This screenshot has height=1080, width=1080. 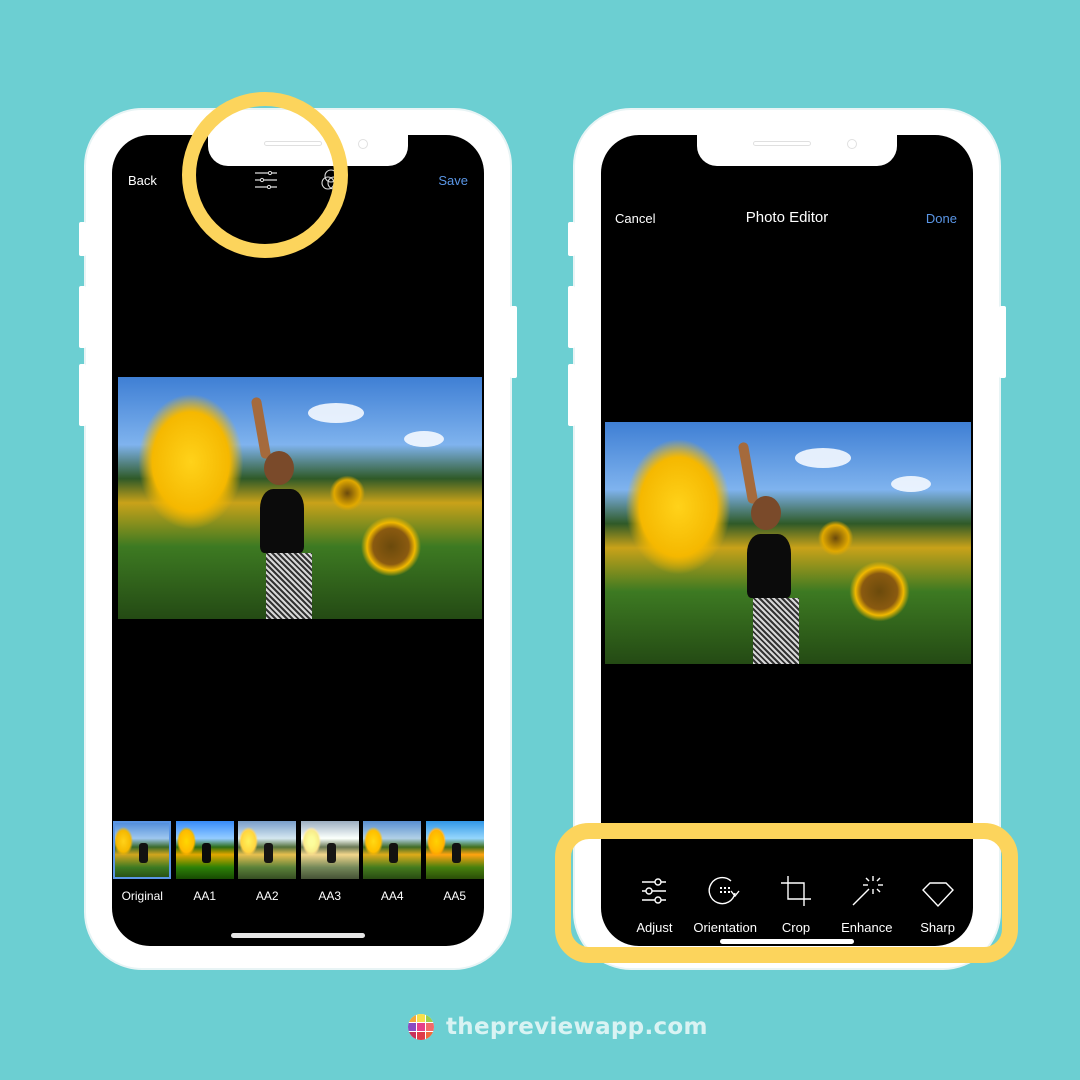 I want to click on filter-label: AA4, so click(x=392, y=896).